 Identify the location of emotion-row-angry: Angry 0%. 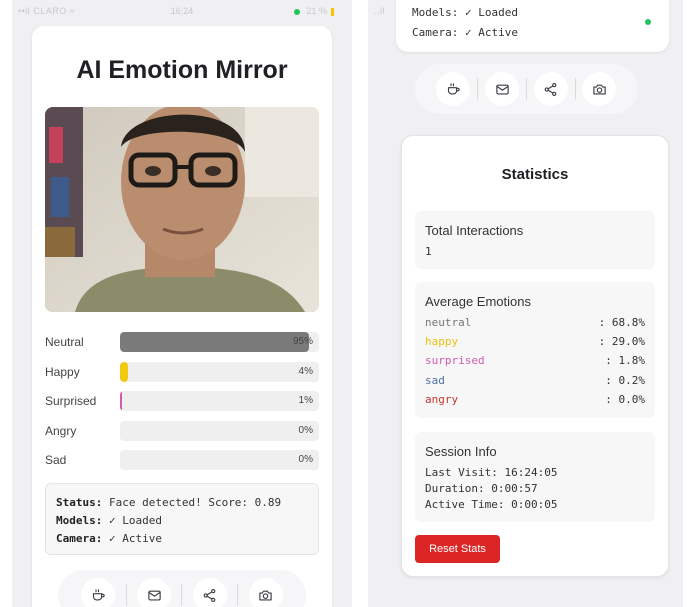
(182, 431).